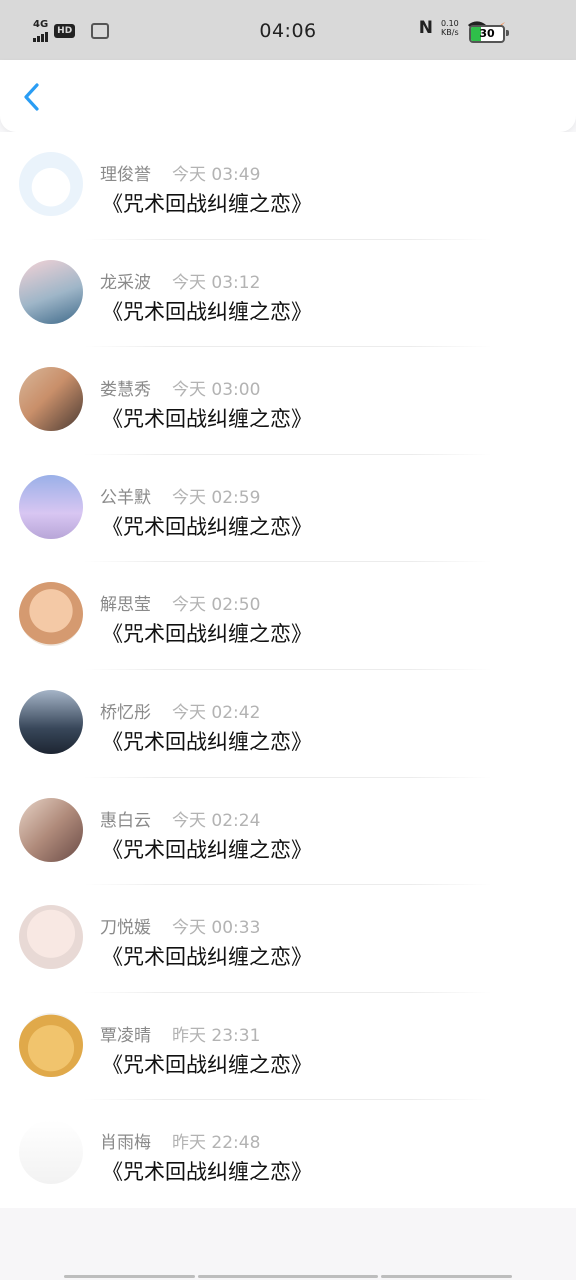 Image resolution: width=576 pixels, height=1280 pixels. Describe the element at coordinates (216, 497) in the screenshot. I see `timestamp: 今天 02:59` at that location.